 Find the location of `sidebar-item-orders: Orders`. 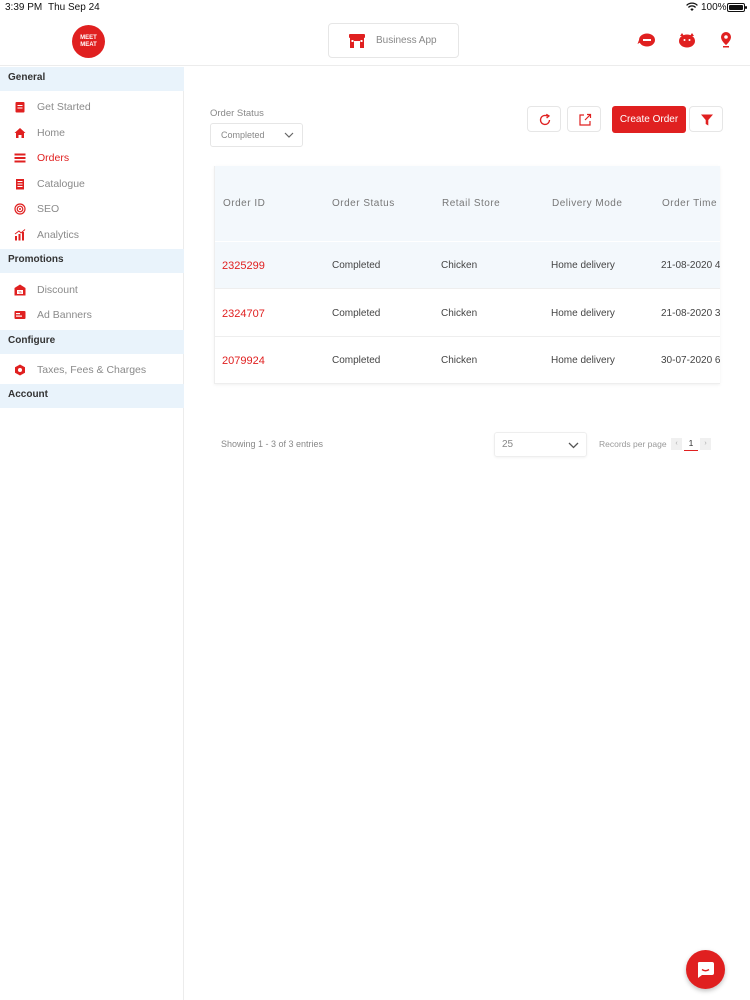

sidebar-item-orders: Orders is located at coordinates (92, 158).